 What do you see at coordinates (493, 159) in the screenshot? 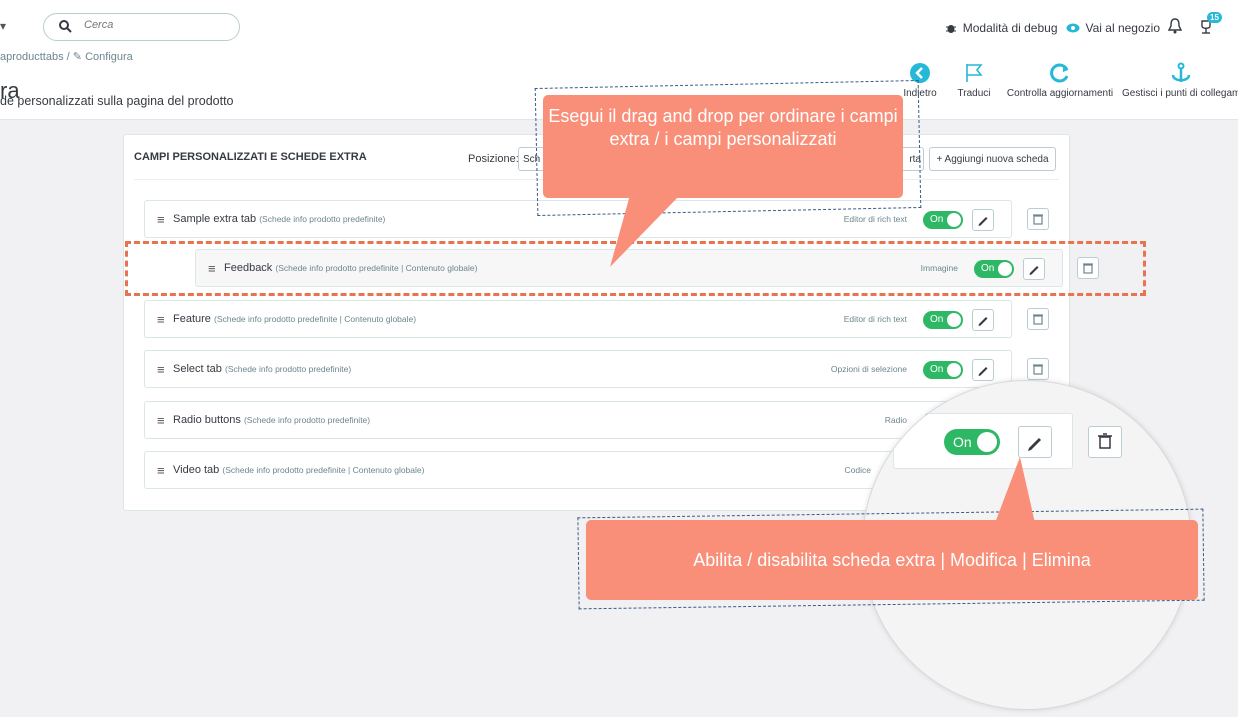
I see `position-label: Posizione:` at bounding box center [493, 159].